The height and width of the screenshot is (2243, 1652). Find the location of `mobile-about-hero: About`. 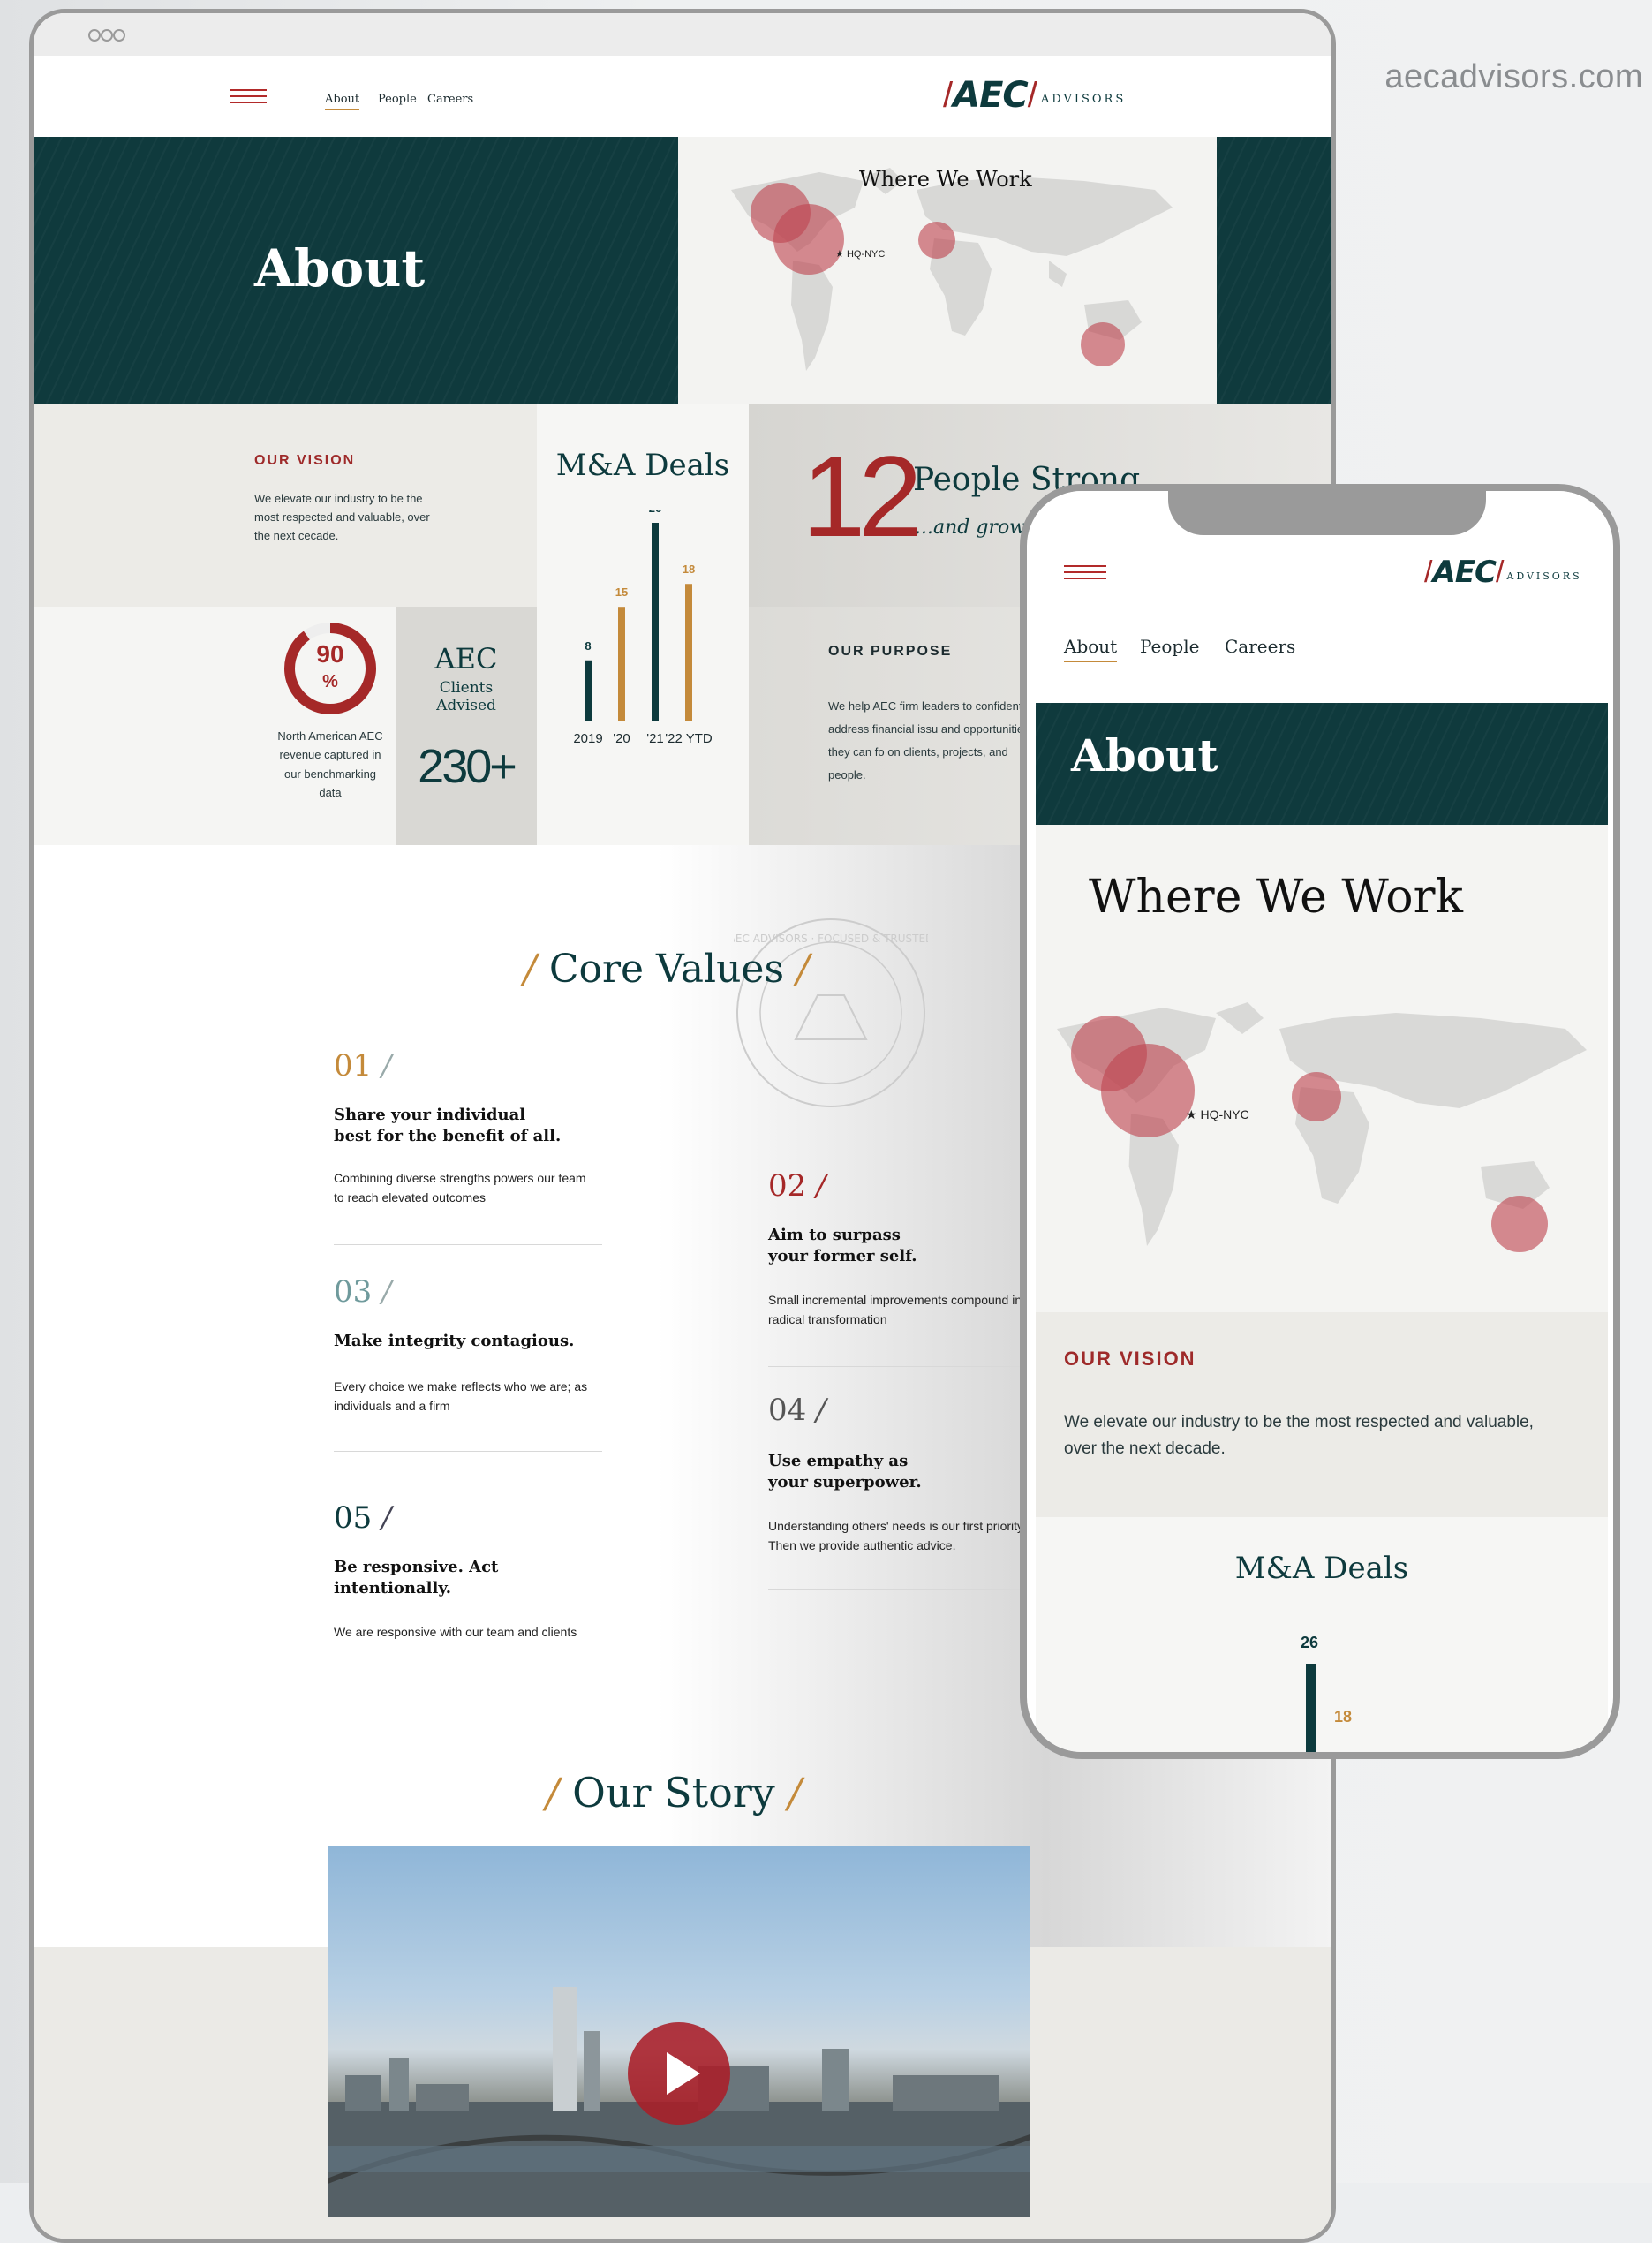

mobile-about-hero: About is located at coordinates (1322, 764).